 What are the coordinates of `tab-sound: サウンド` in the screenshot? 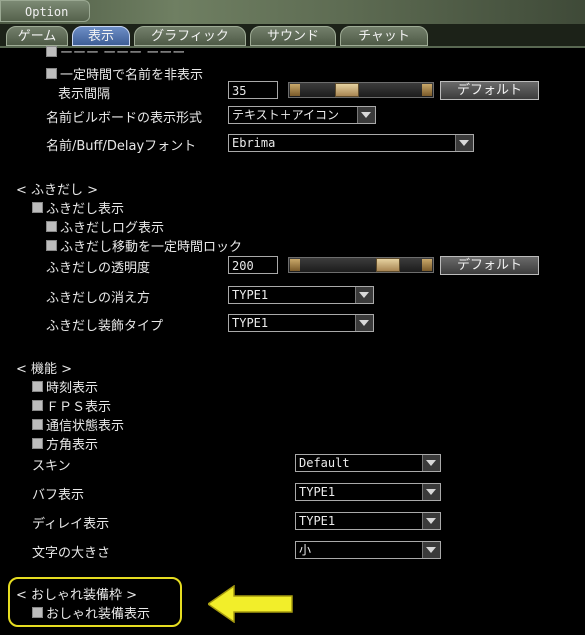 It's located at (293, 36).